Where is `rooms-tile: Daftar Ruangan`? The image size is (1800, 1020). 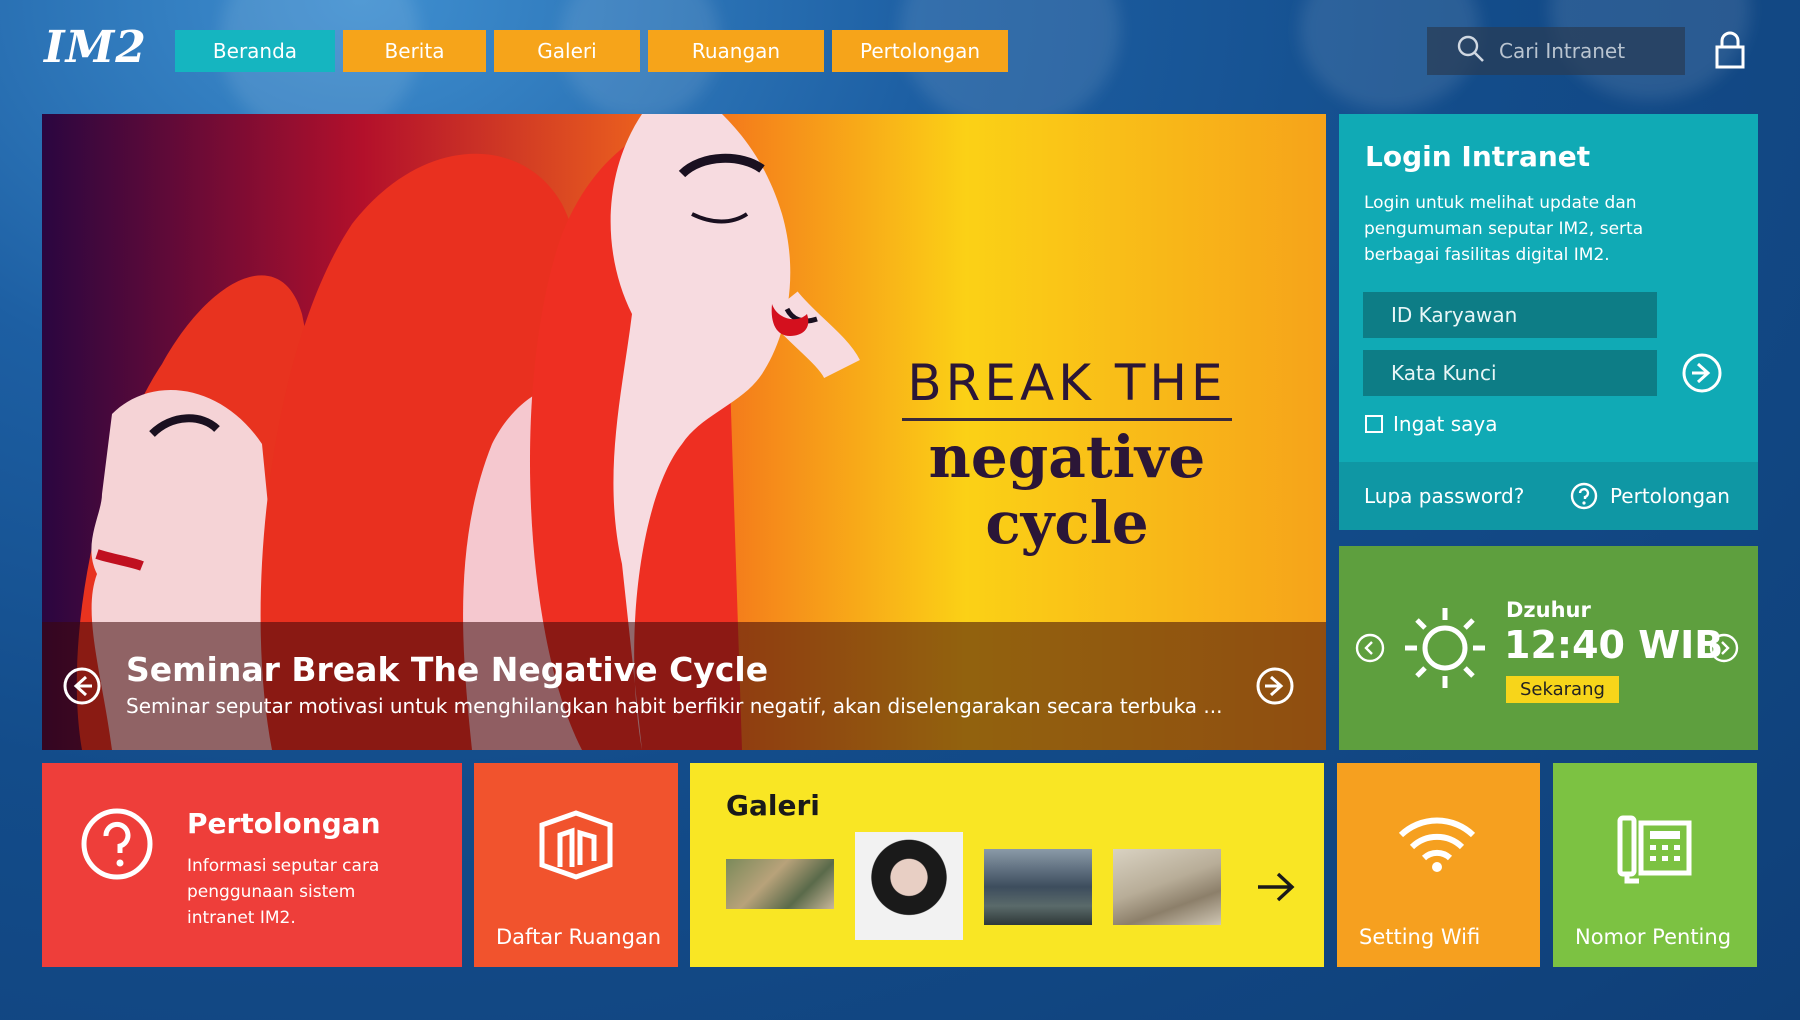
rooms-tile: Daftar Ruangan is located at coordinates (576, 865).